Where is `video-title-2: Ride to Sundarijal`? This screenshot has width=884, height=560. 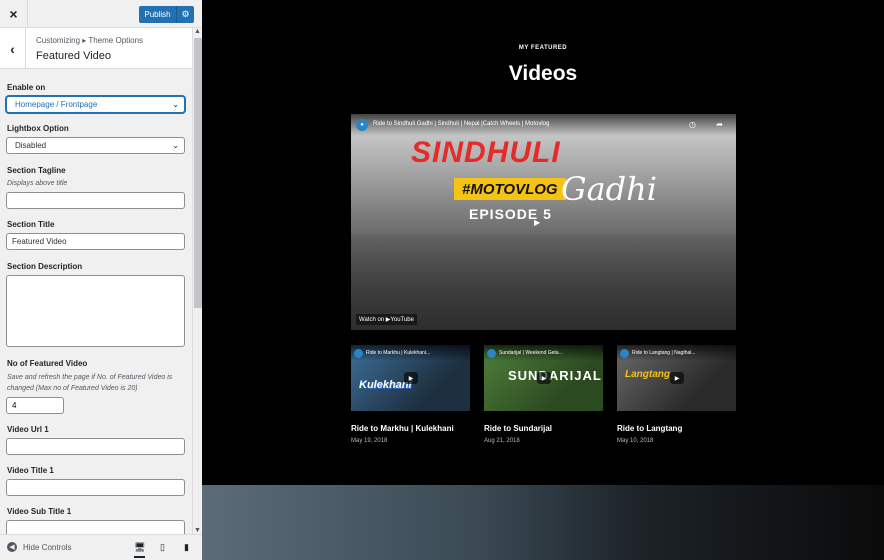 video-title-2: Ride to Sundarijal is located at coordinates (518, 428).